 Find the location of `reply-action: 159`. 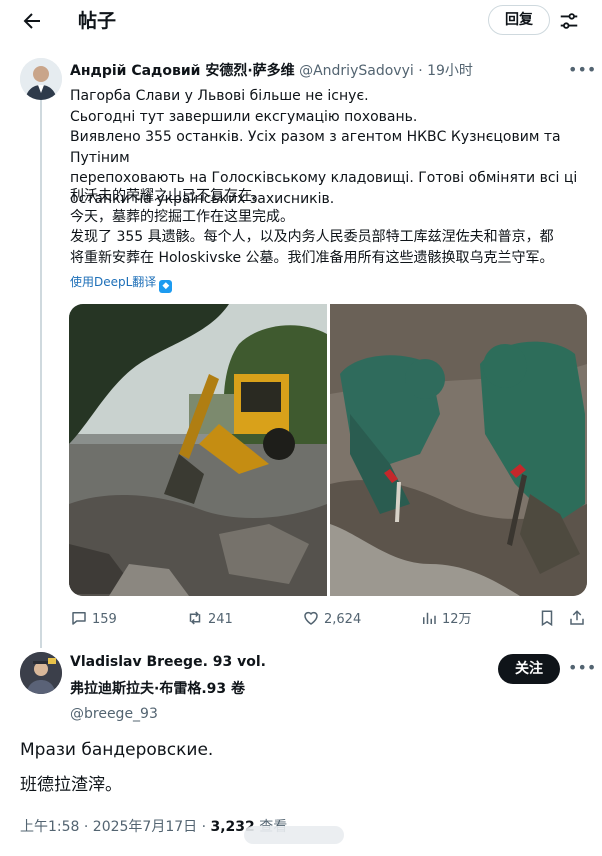

reply-action: 159 is located at coordinates (93, 620).